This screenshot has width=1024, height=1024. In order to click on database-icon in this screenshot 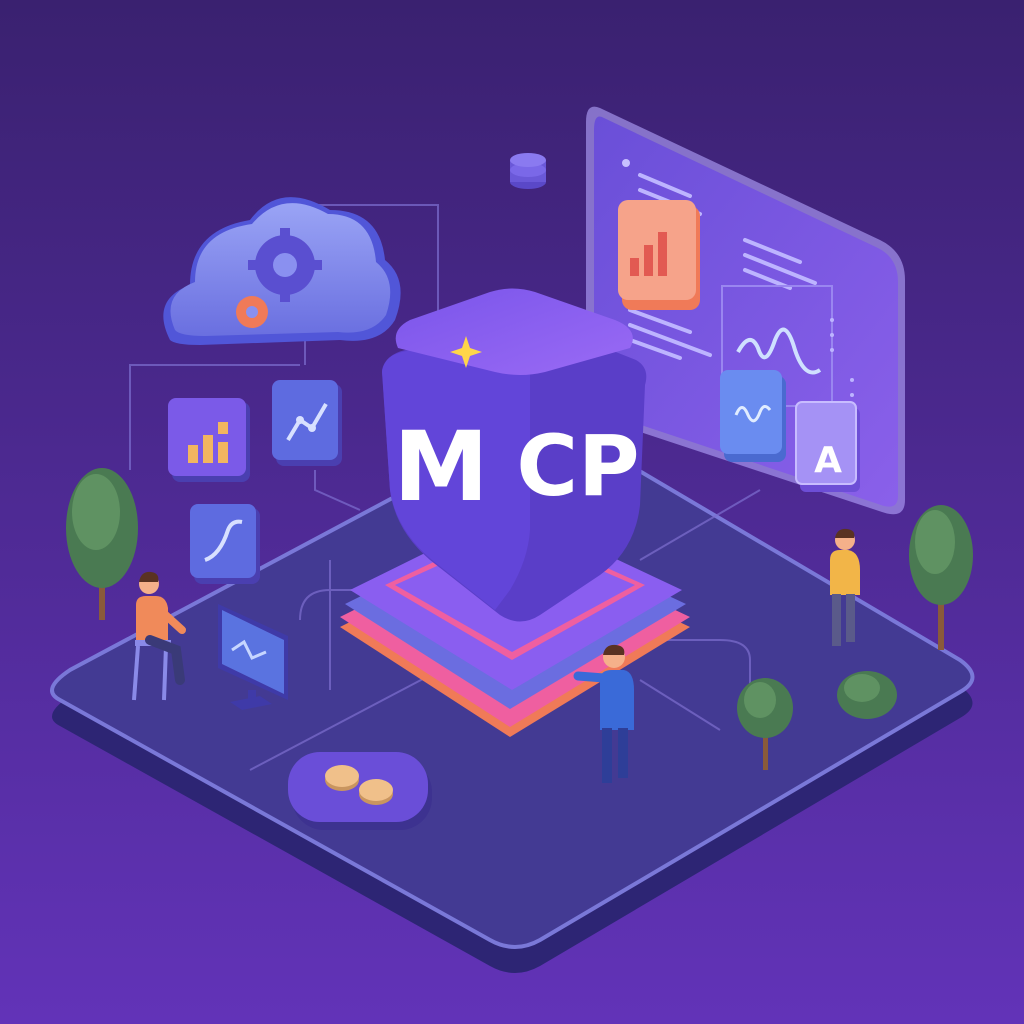, I will do `click(528, 171)`.